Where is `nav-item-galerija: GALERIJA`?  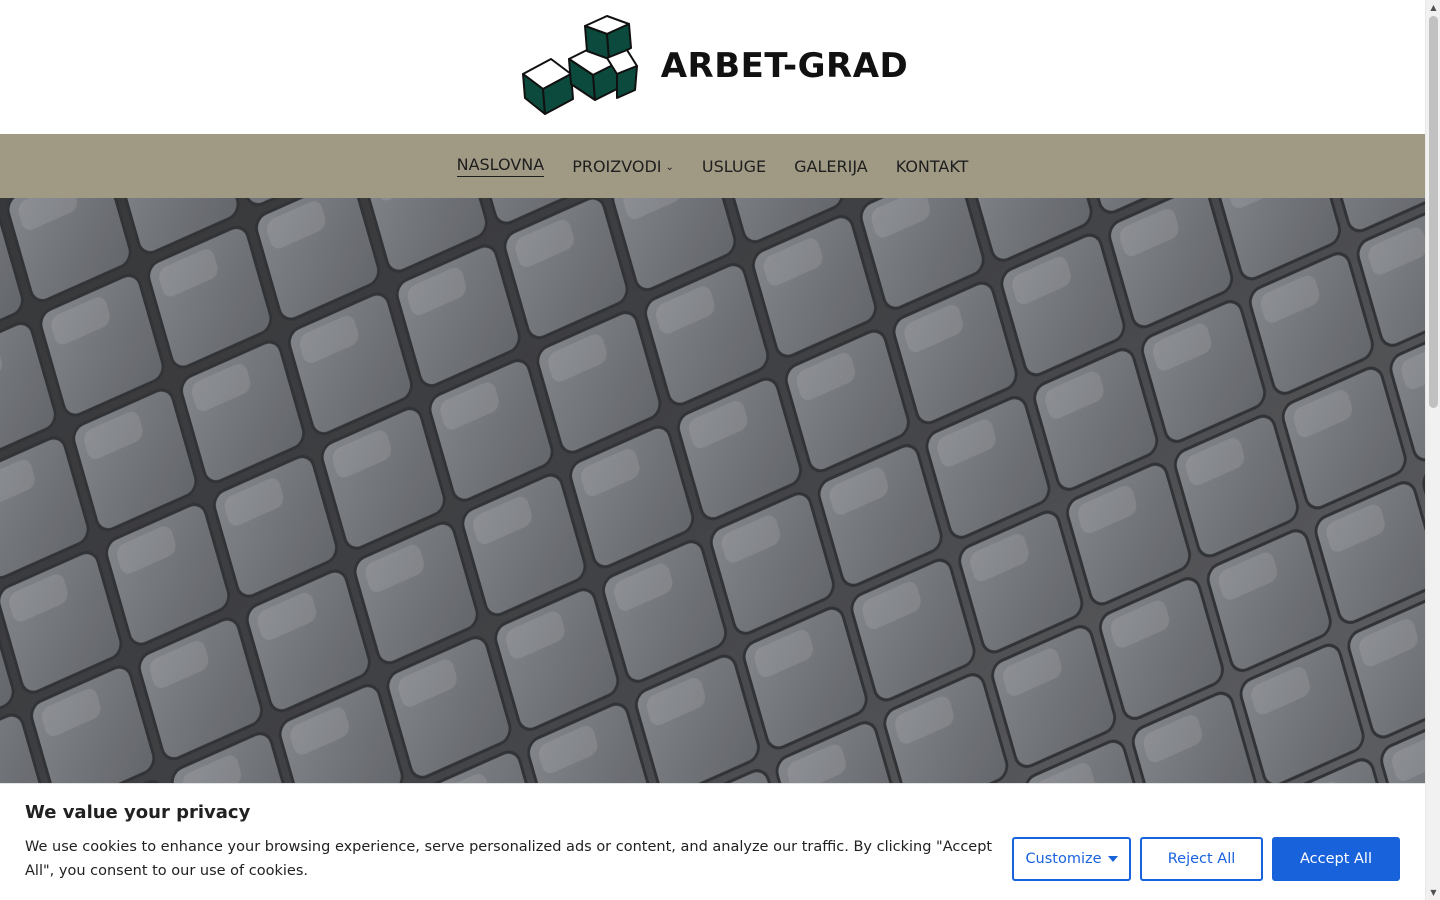 nav-item-galerija: GALERIJA is located at coordinates (831, 166).